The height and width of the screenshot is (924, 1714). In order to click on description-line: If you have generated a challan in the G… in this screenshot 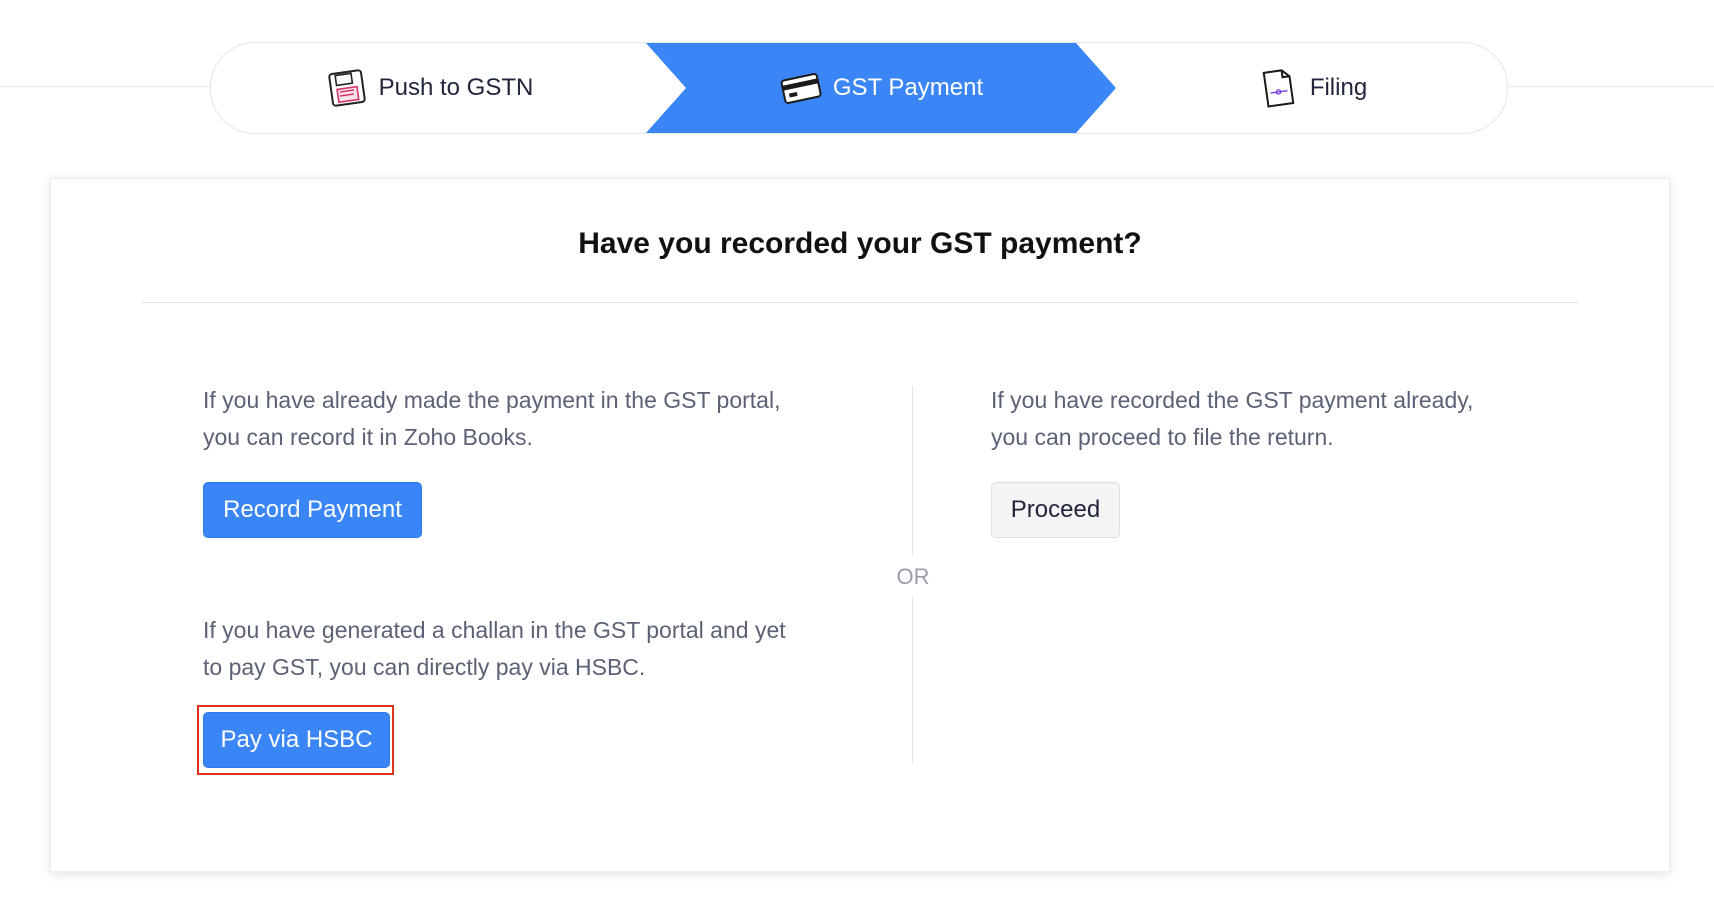, I will do `click(494, 630)`.